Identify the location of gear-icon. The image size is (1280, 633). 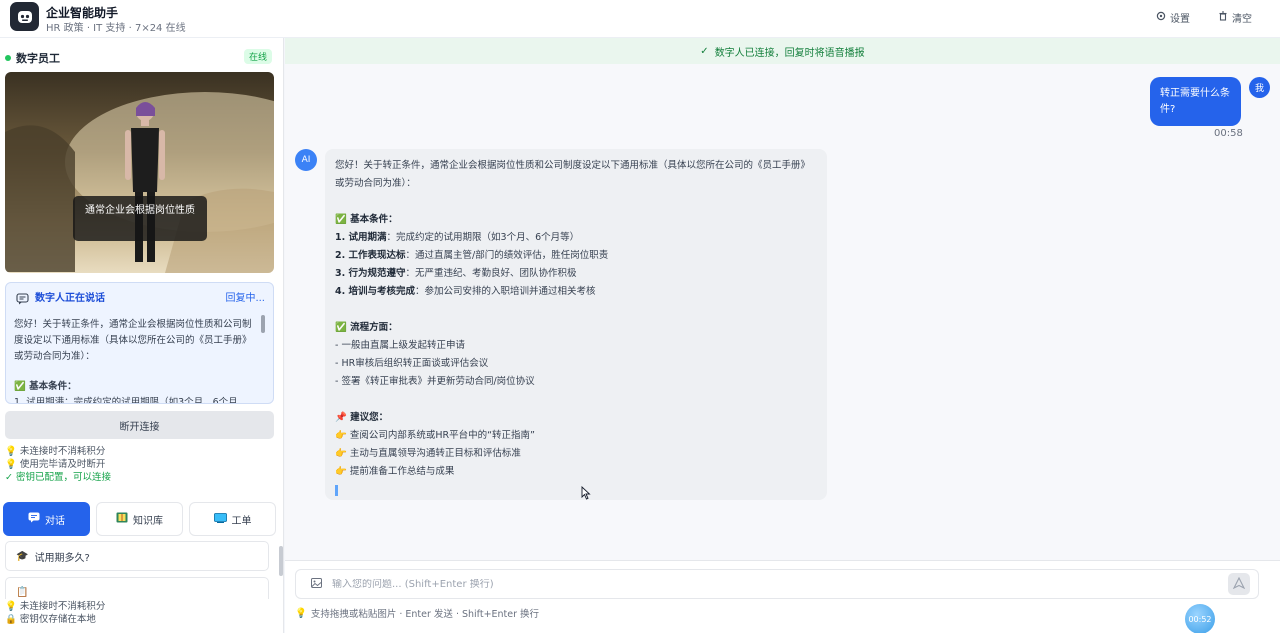
(1161, 17).